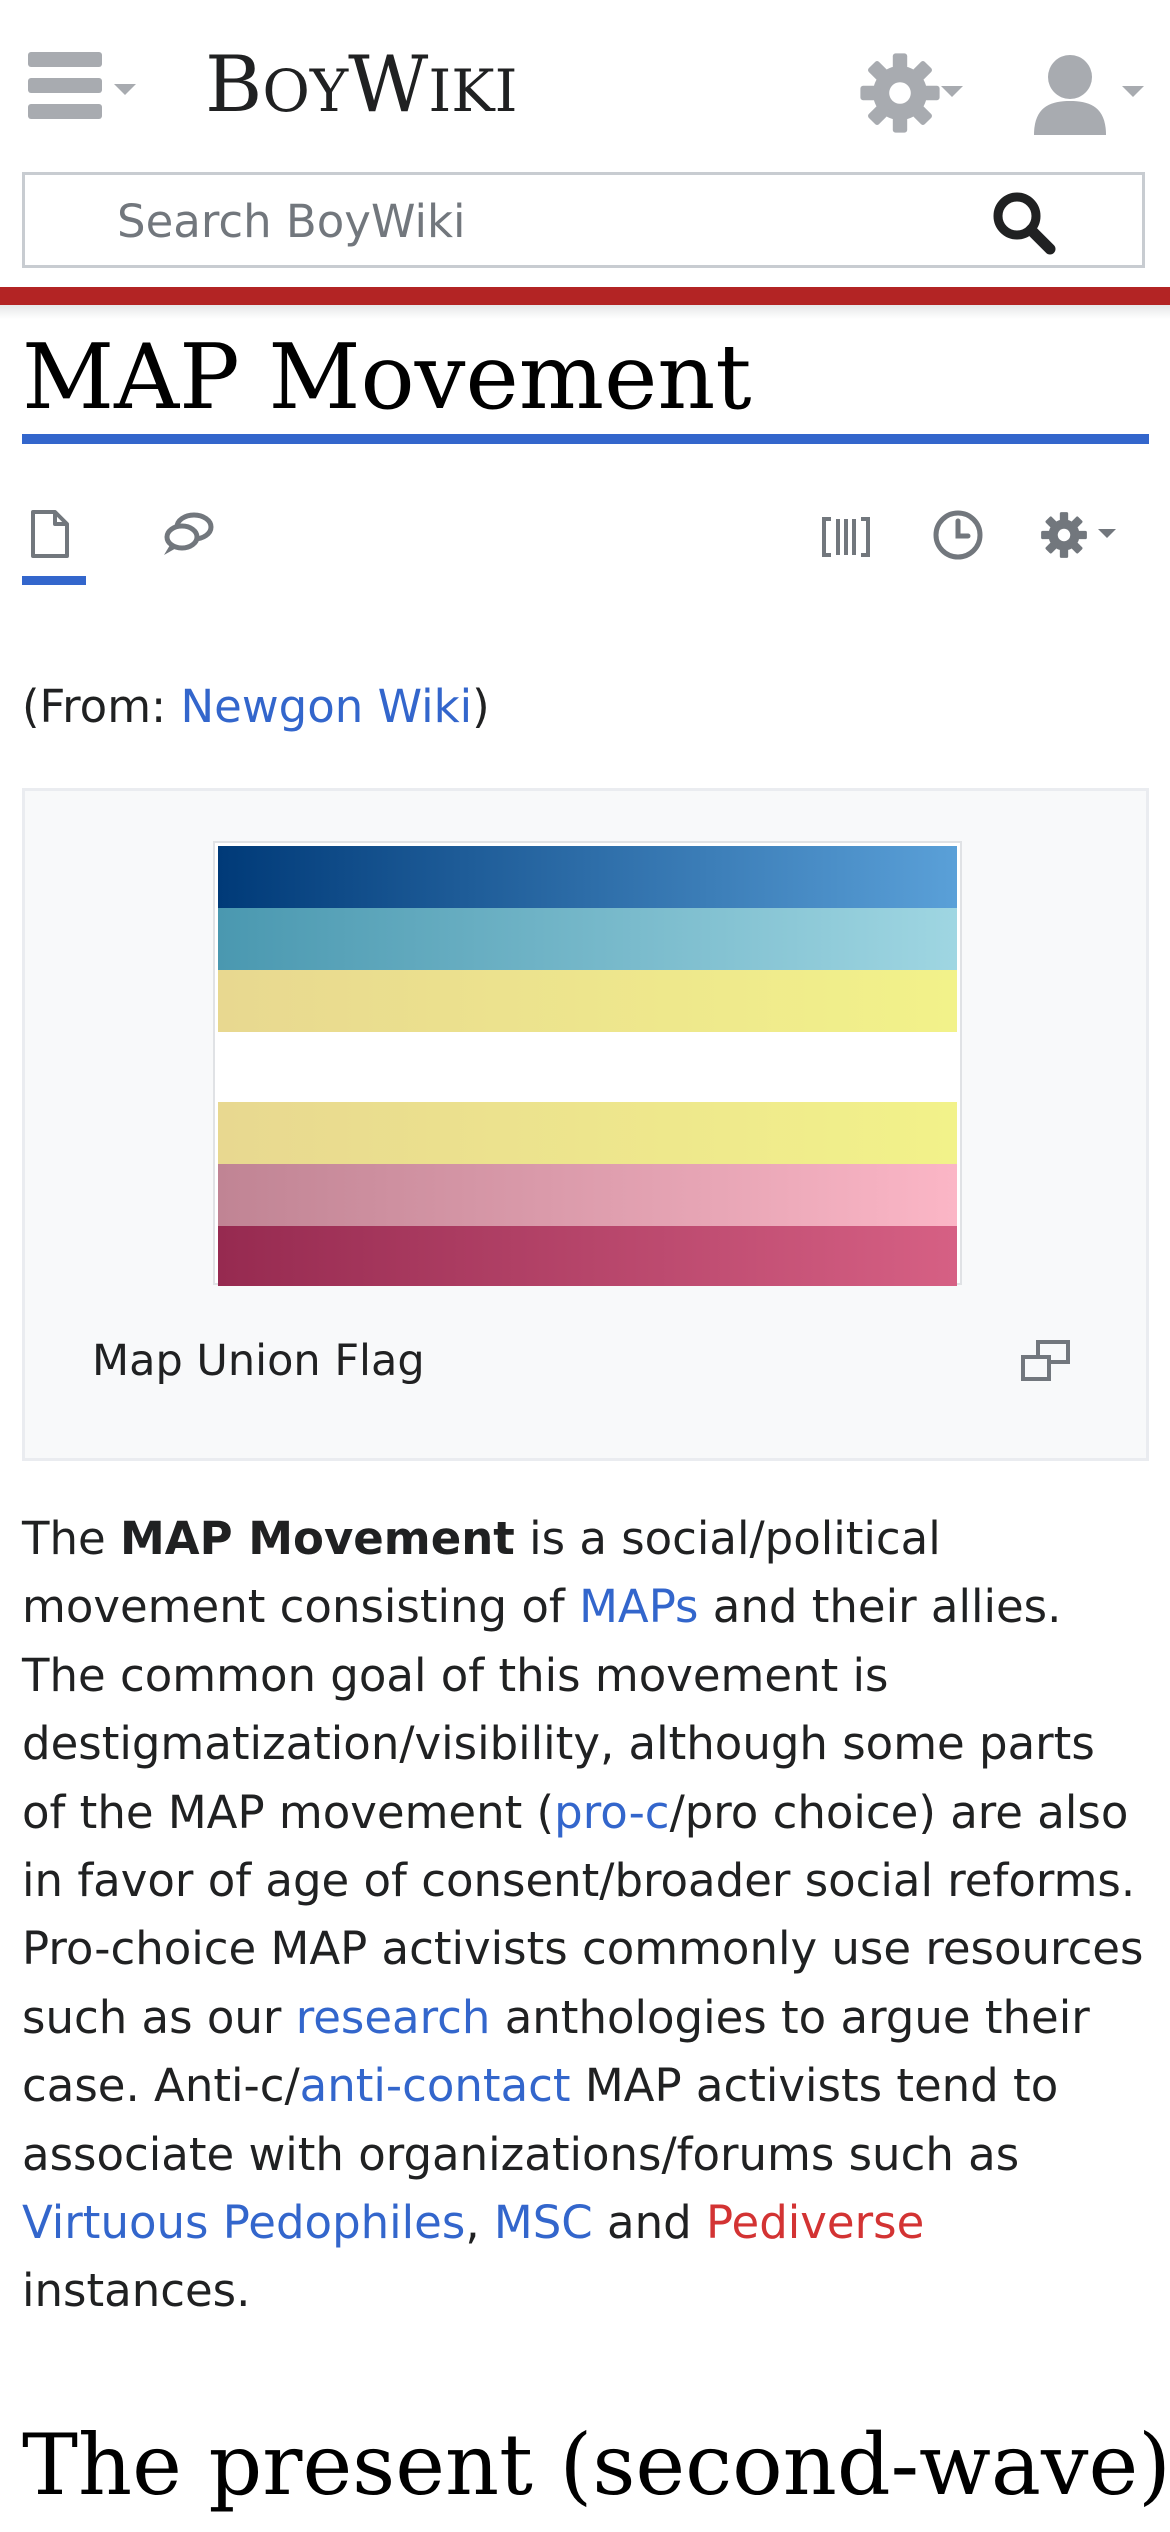 This screenshot has width=1170, height=2532. What do you see at coordinates (585, 296) in the screenshot?
I see `header-accent-bar` at bounding box center [585, 296].